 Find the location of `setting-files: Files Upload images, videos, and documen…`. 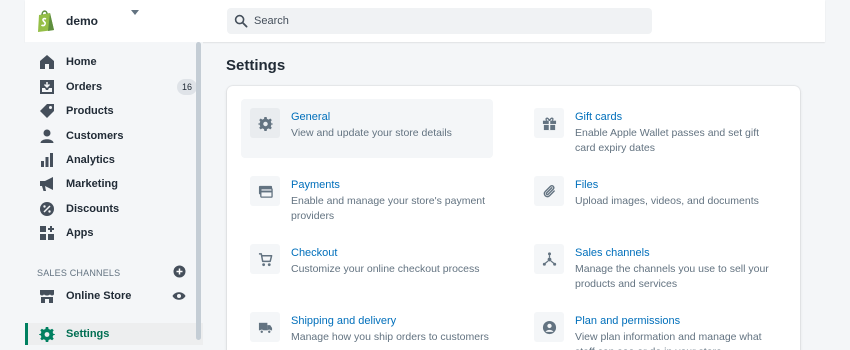

setting-files: Files Upload images, videos, and documen… is located at coordinates (651, 196).